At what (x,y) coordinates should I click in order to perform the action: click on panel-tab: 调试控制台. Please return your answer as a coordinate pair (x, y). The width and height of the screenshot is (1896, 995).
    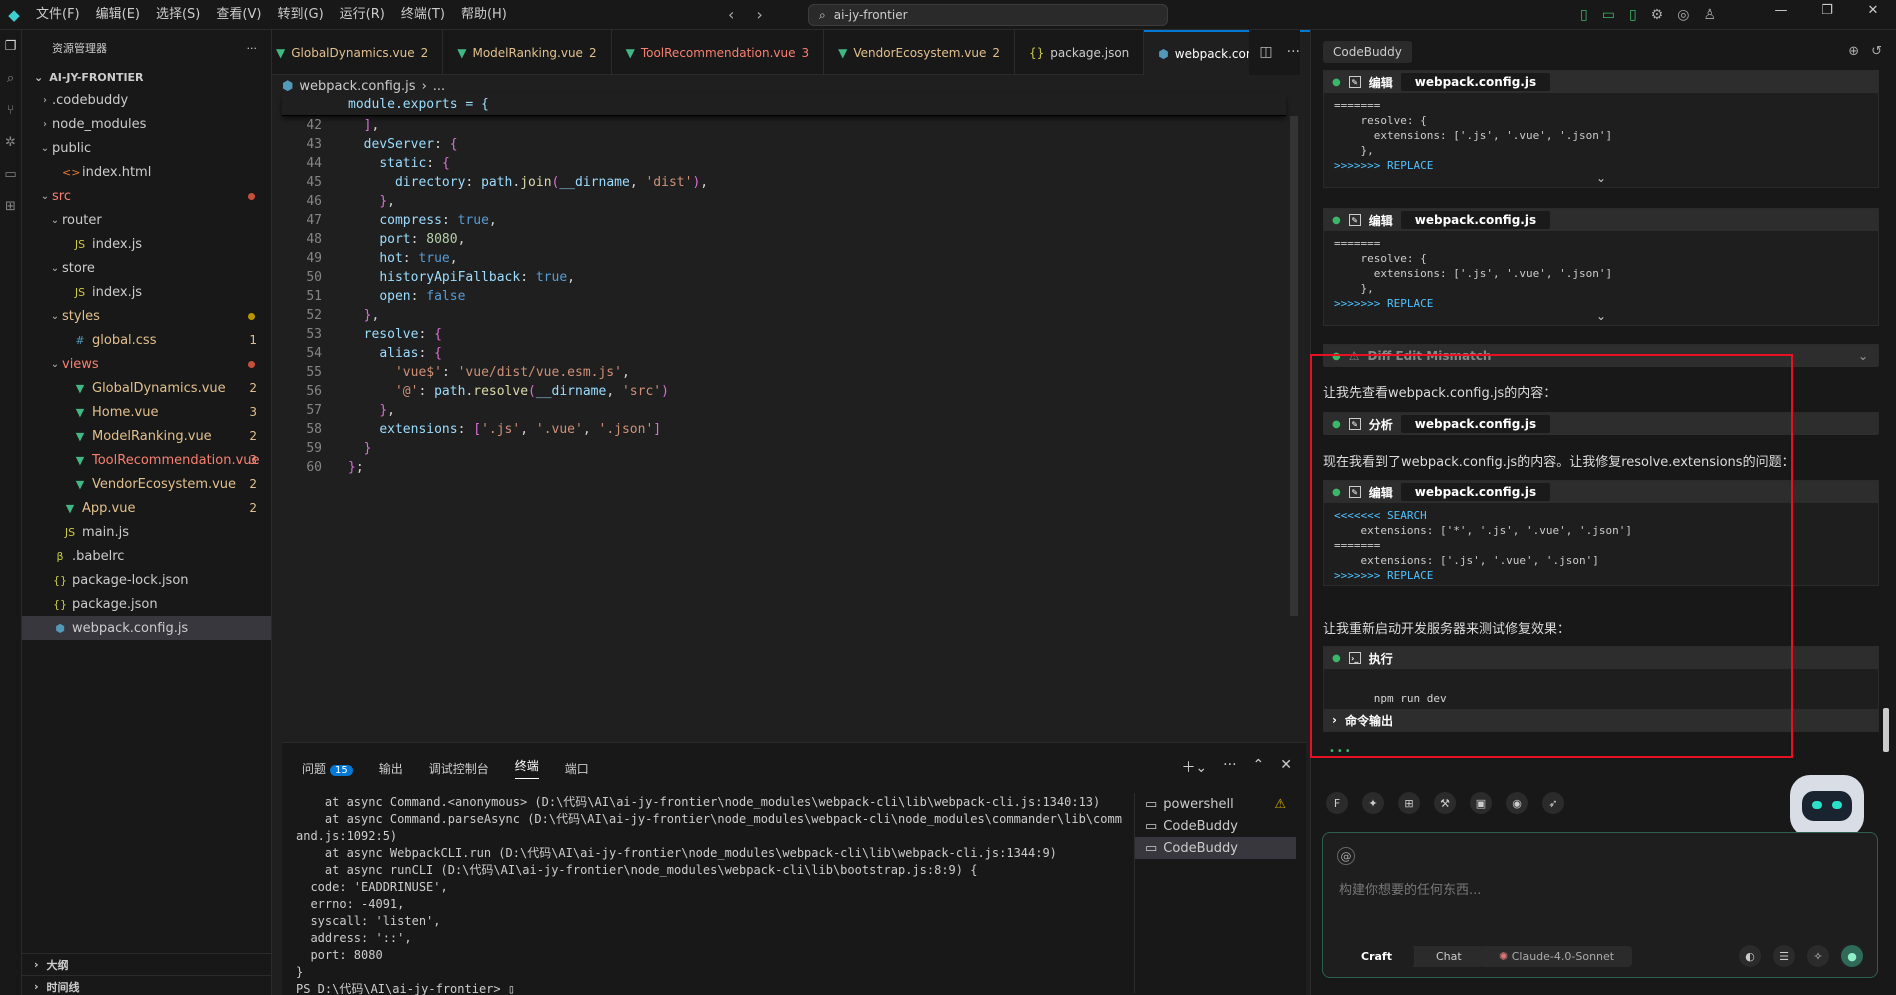
    Looking at the image, I should click on (459, 768).